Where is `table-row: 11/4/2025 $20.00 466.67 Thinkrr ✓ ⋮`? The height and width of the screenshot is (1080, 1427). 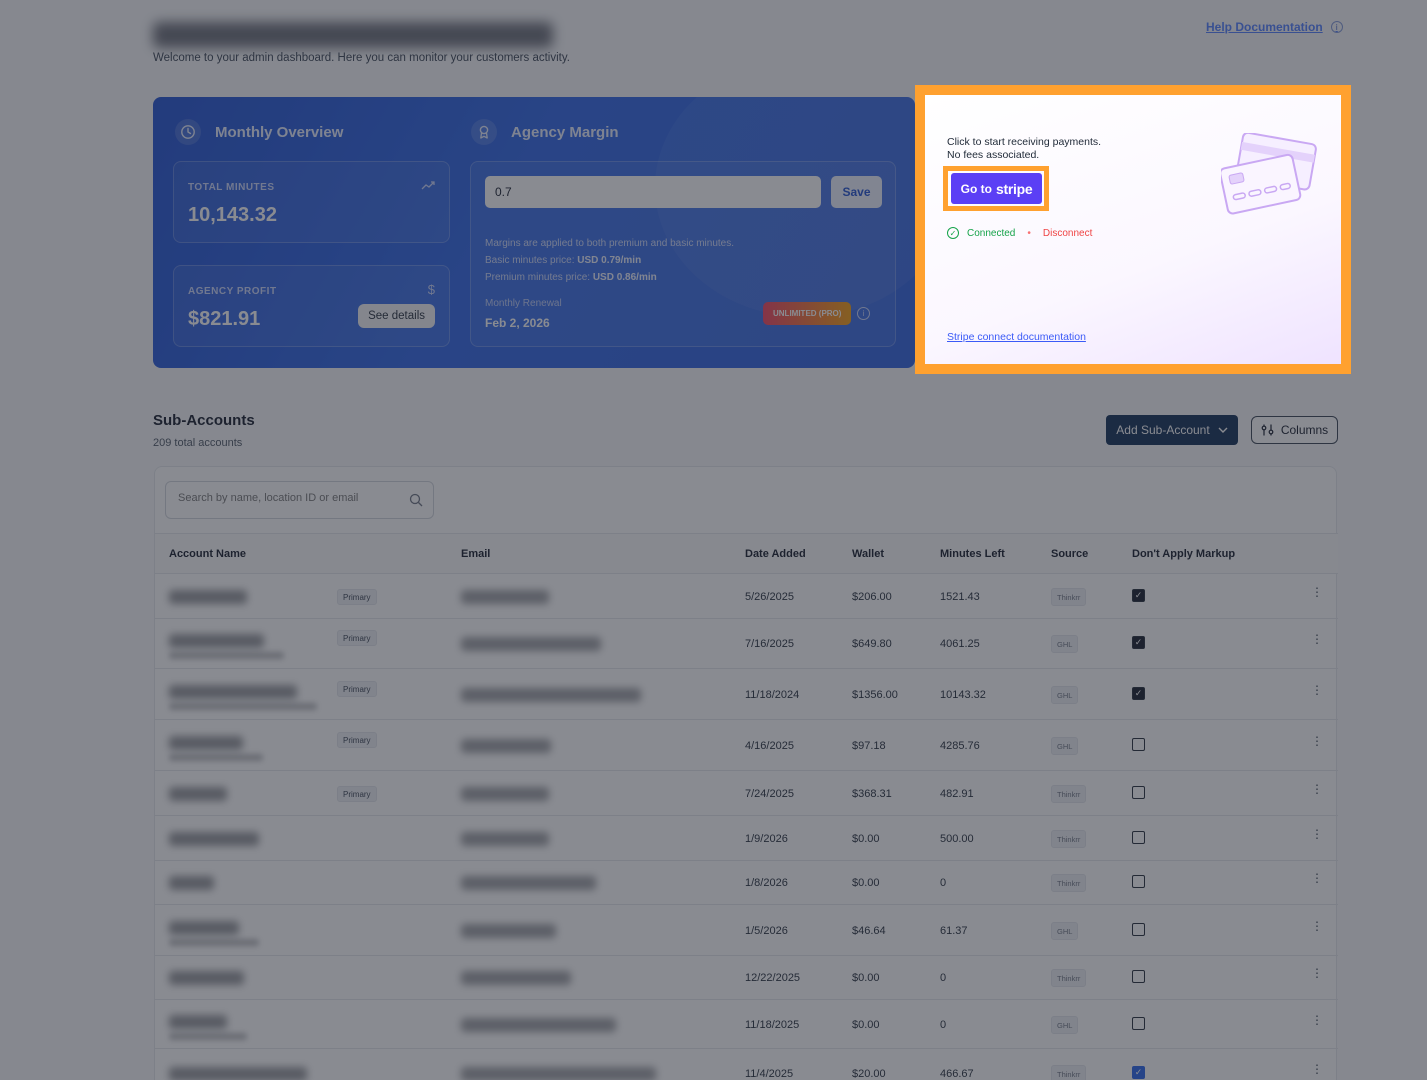 table-row: 11/4/2025 $20.00 466.67 Thinkrr ✓ ⋮ is located at coordinates (746, 1064).